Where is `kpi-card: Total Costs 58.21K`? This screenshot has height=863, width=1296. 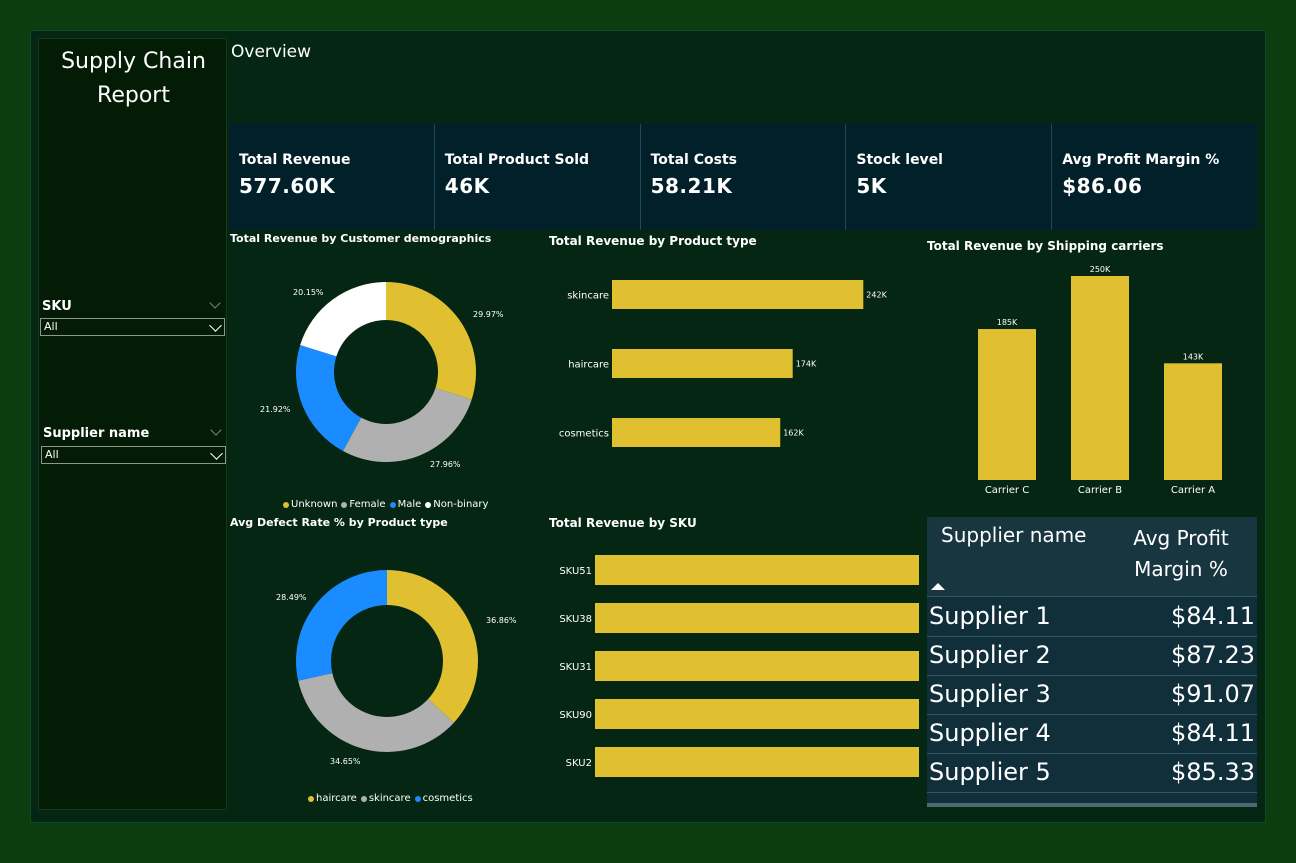
kpi-card: Total Costs 58.21K is located at coordinates (744, 177).